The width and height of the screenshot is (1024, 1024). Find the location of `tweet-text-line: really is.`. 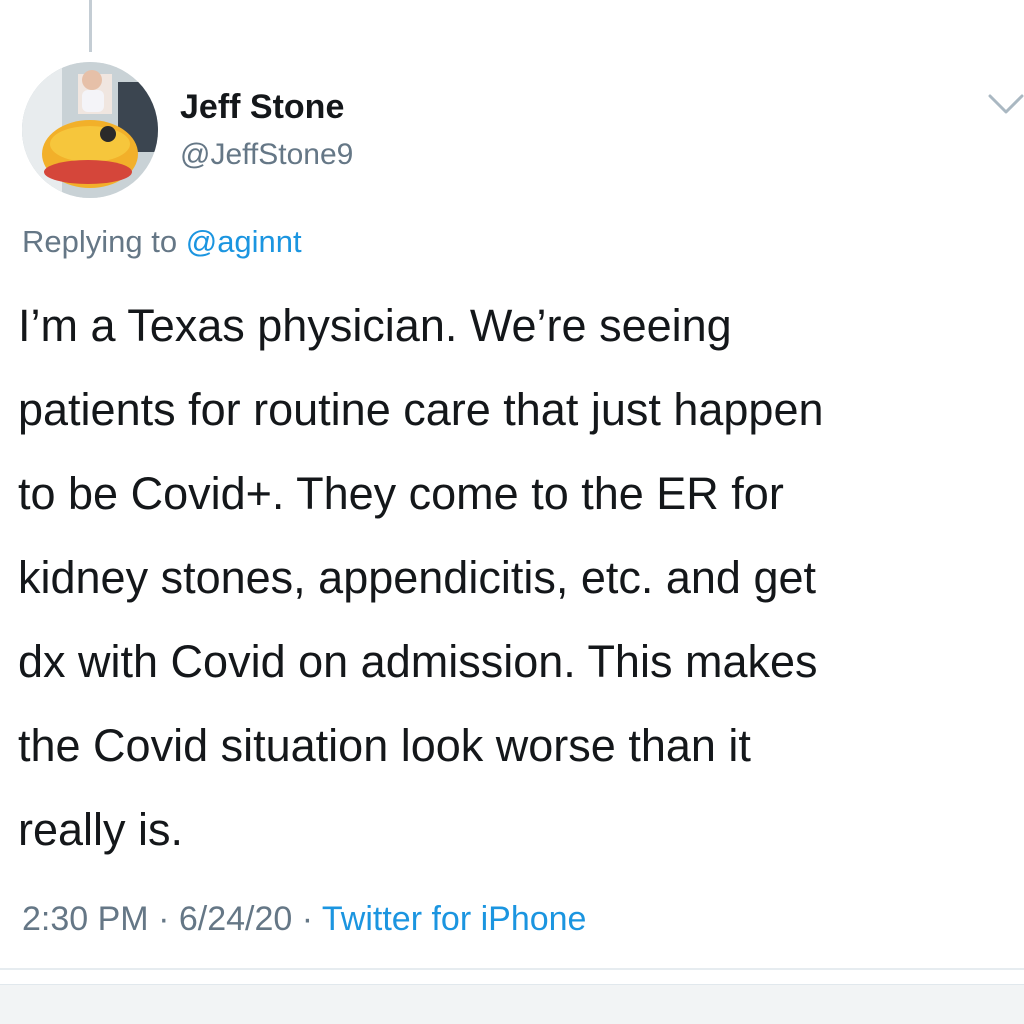

tweet-text-line: really is. is located at coordinates (101, 829).